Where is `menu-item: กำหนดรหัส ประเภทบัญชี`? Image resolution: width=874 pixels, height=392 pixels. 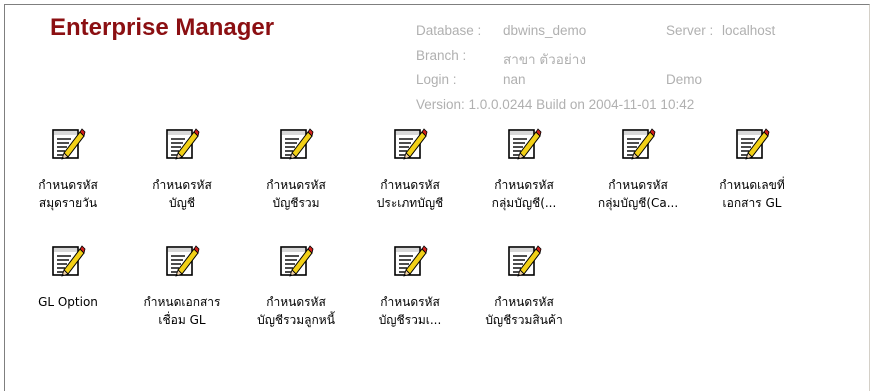
menu-item: กำหนดรหัส ประเภทบัญชี is located at coordinates (410, 169).